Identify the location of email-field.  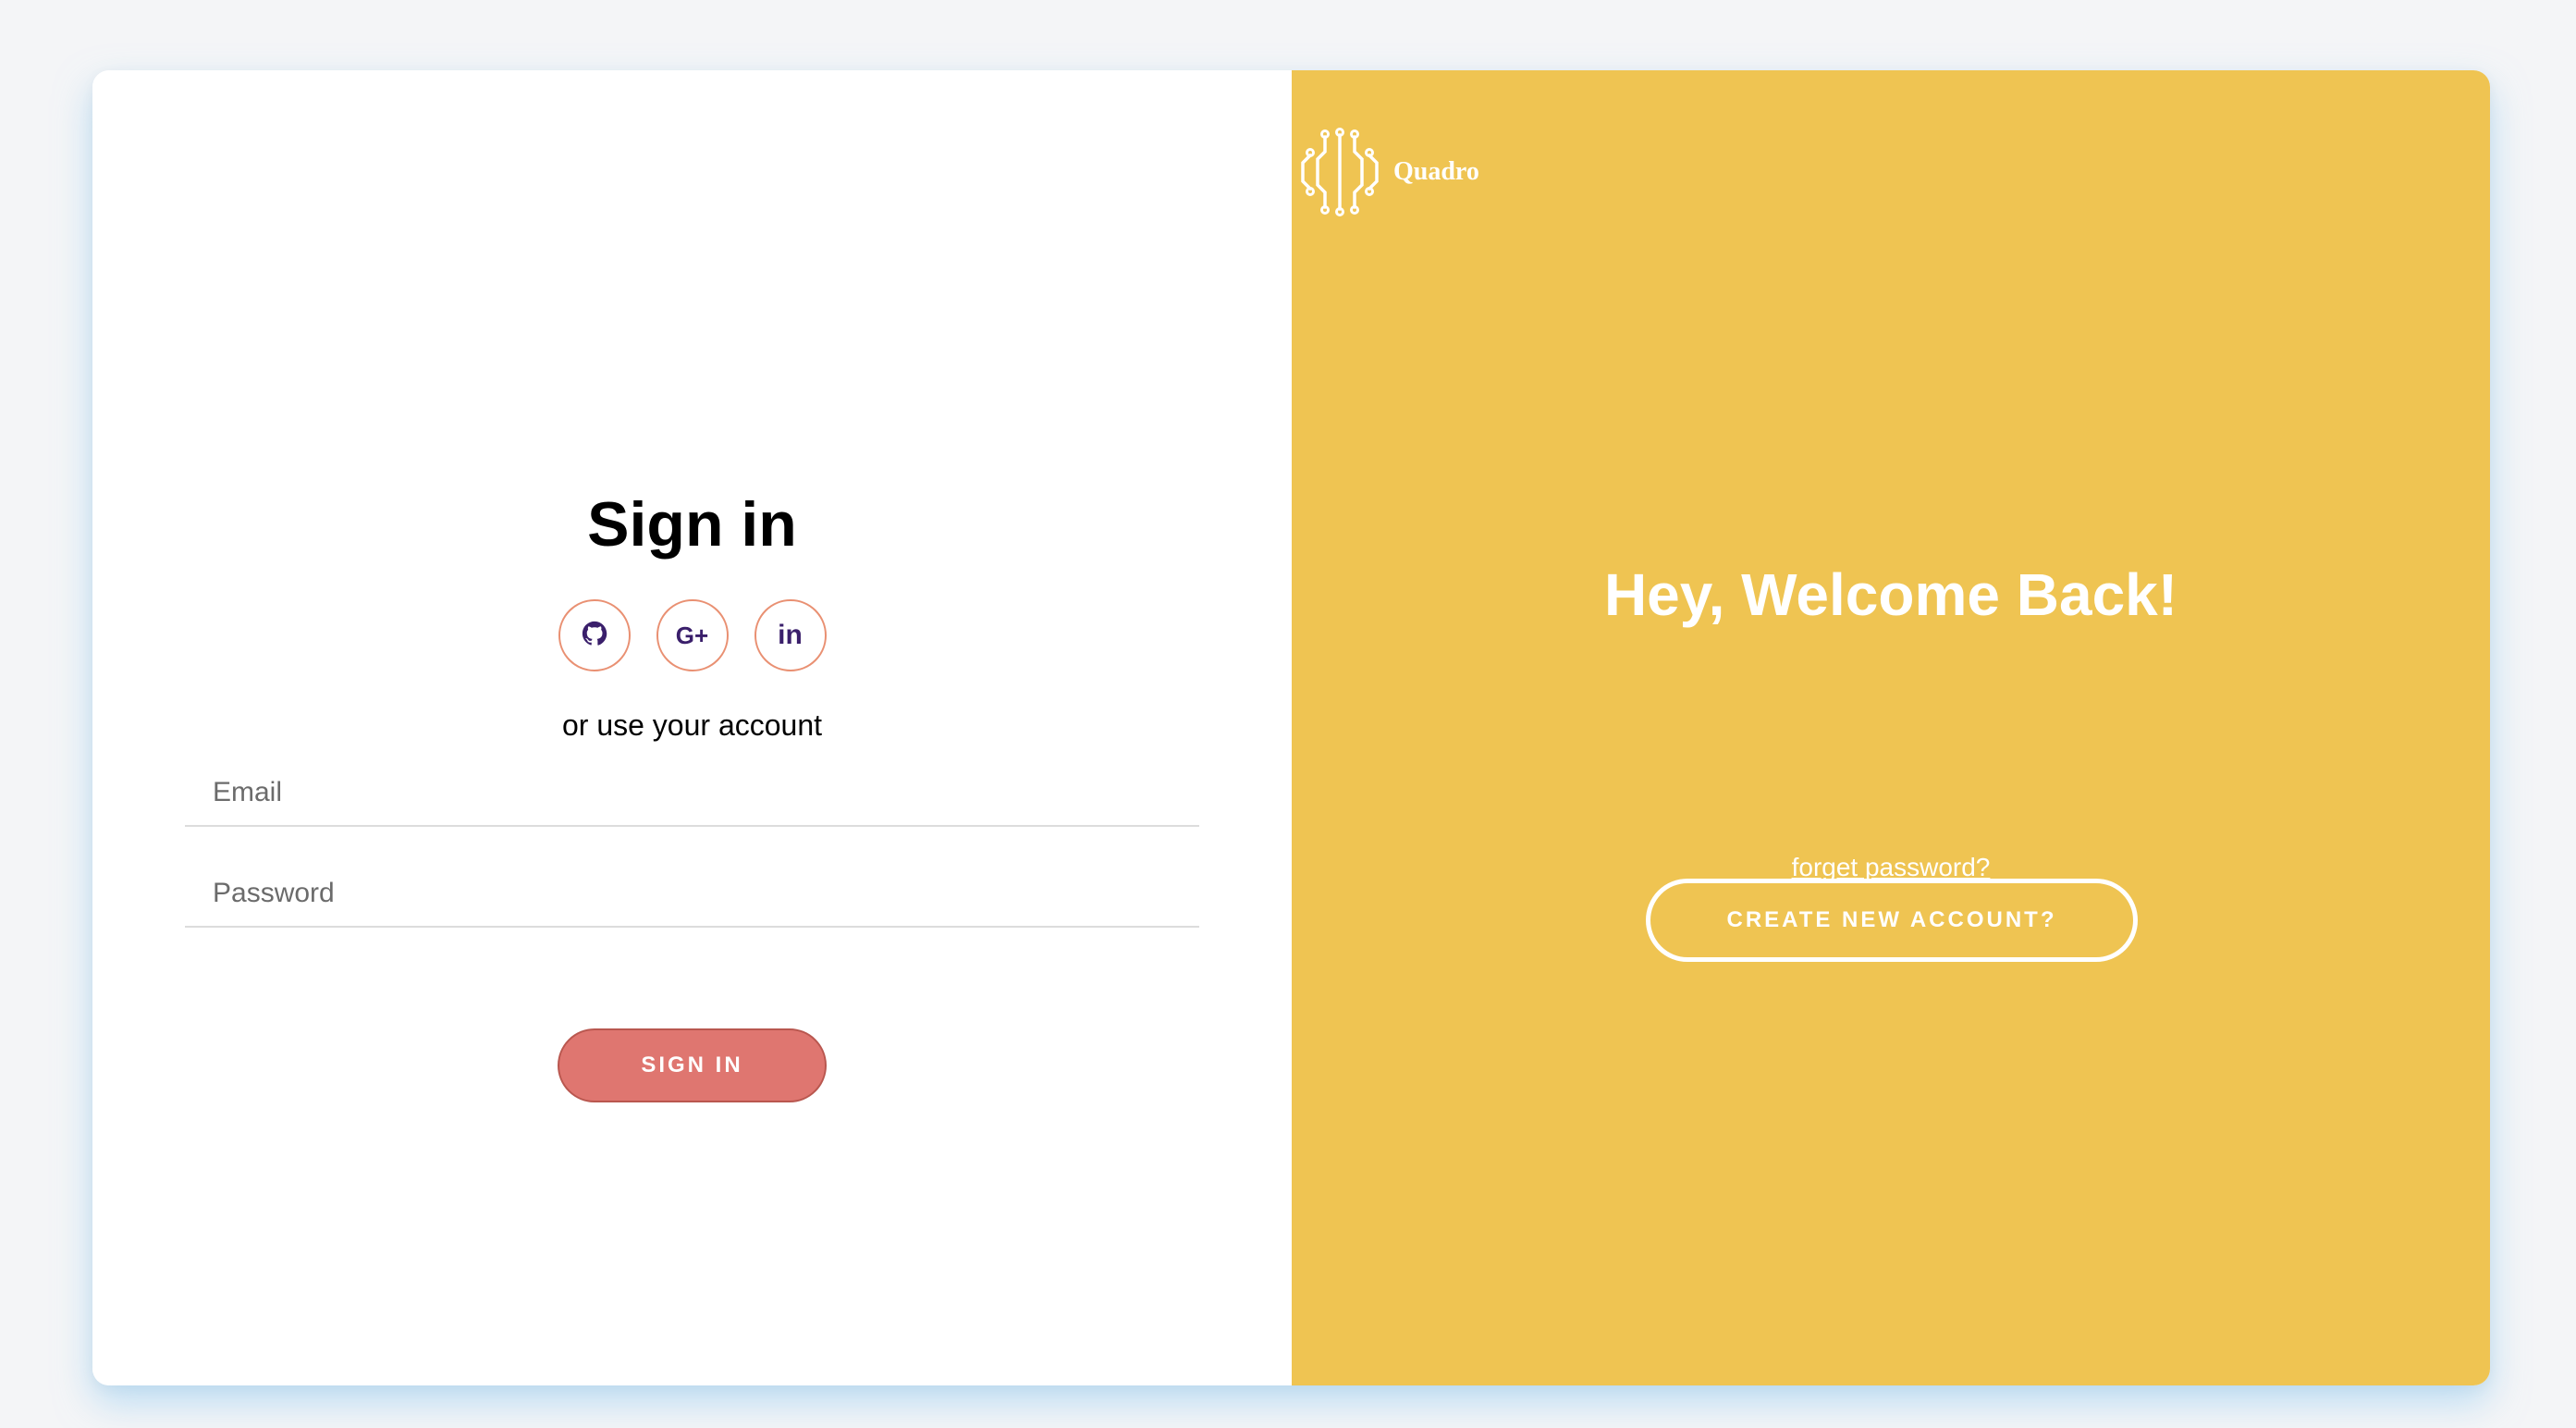
(692, 793).